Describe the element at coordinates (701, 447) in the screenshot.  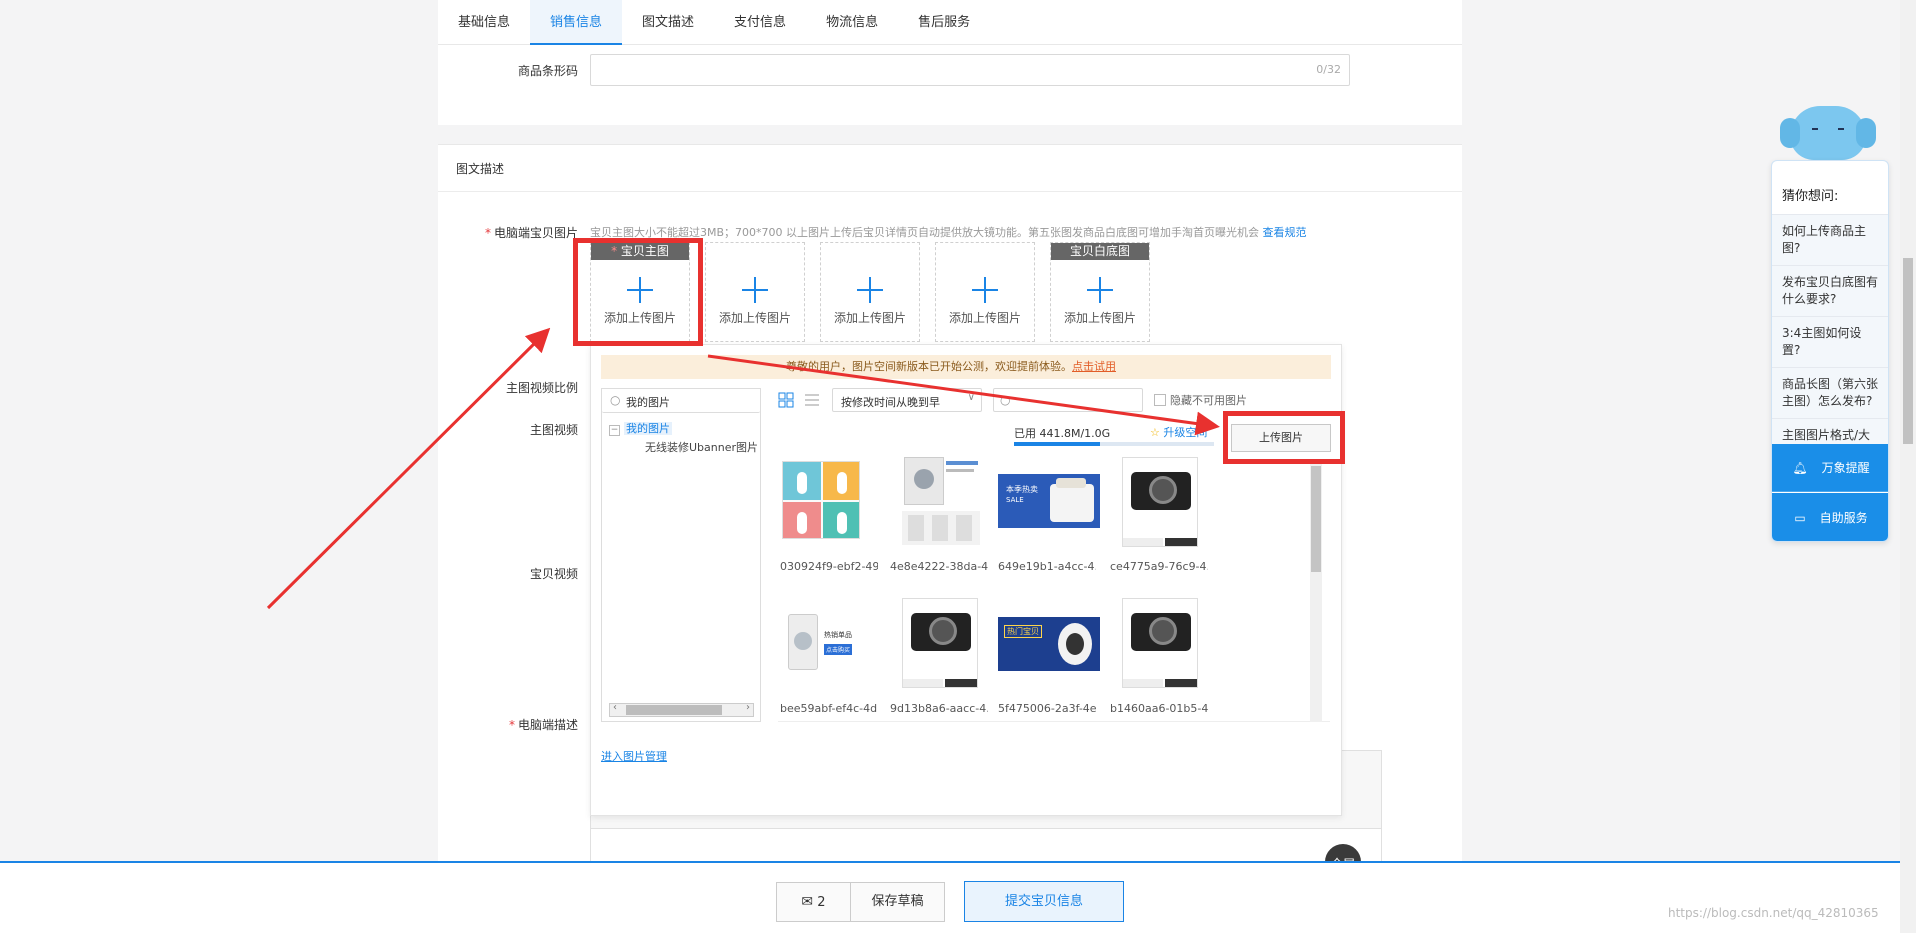
I see `tree-child: 无线装修Ubanner图片` at that location.